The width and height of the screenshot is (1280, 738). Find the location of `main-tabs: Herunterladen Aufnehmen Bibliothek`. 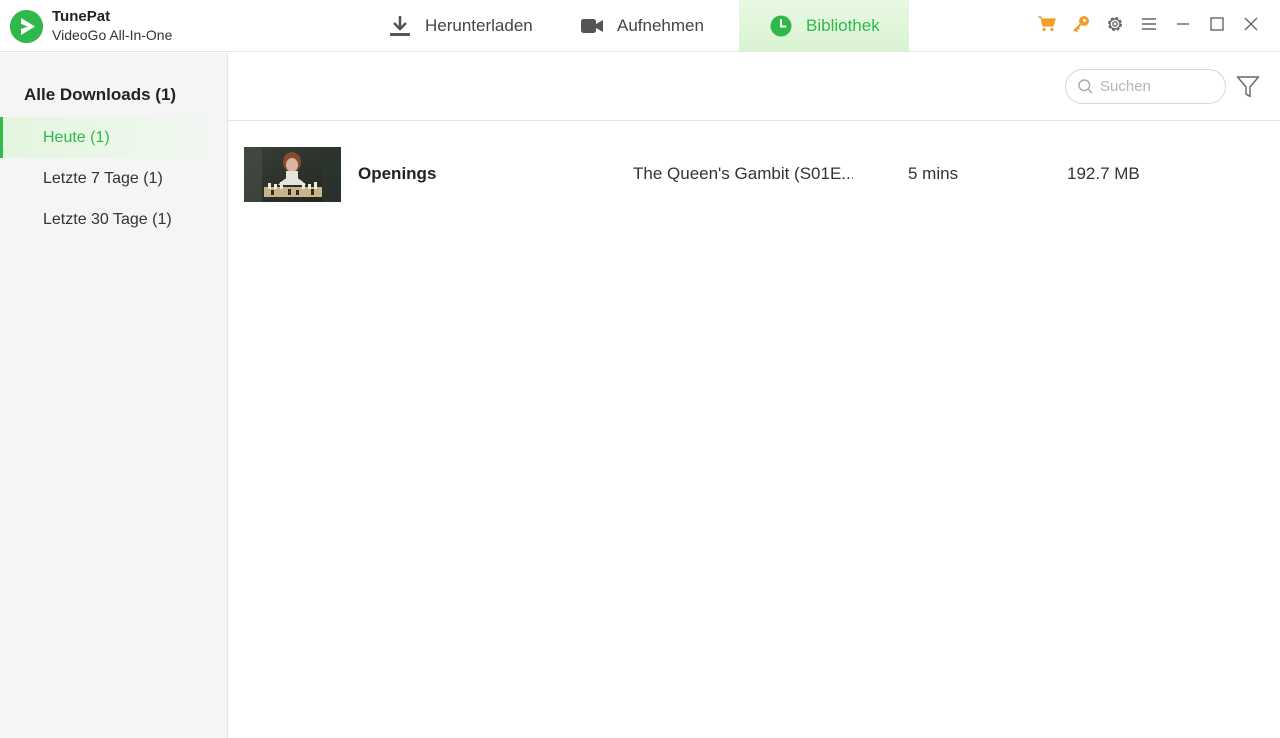

main-tabs: Herunterladen Aufnehmen Bibliothek is located at coordinates (642, 26).